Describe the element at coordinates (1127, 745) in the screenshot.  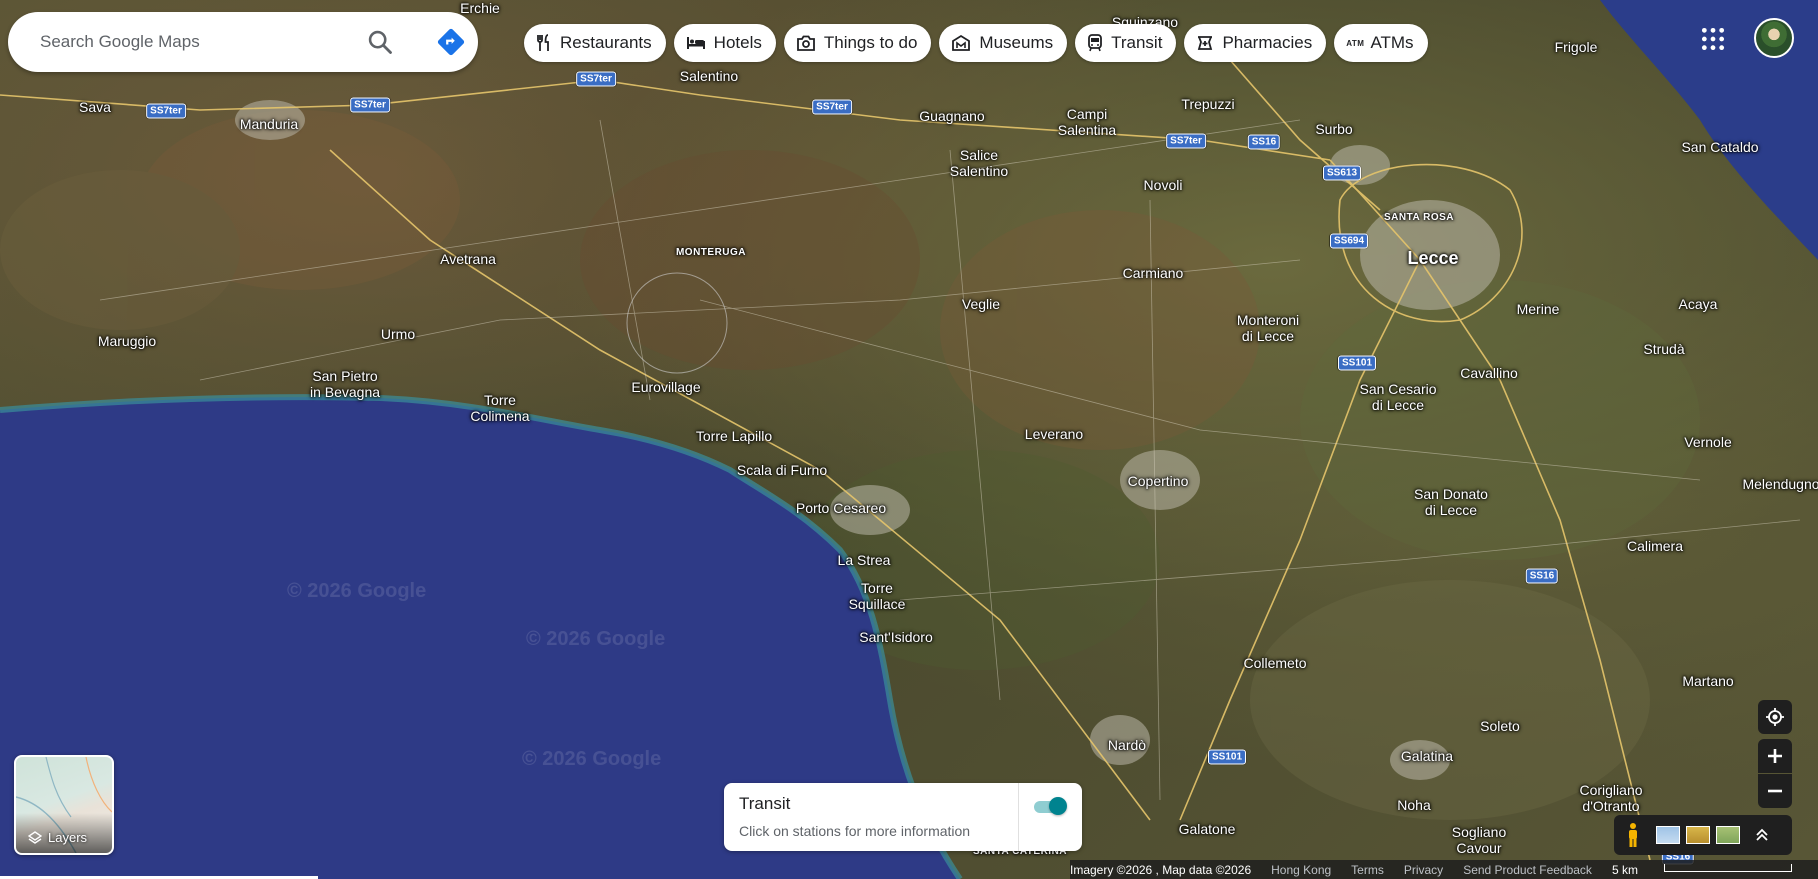
I see `place-label: Nardò` at that location.